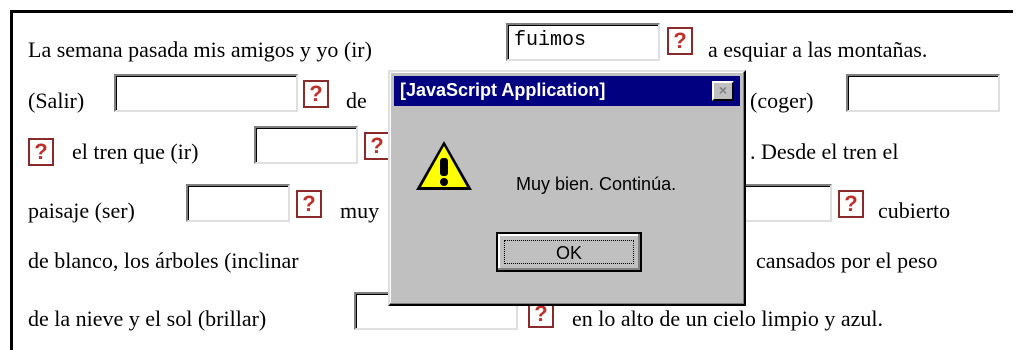  I want to click on exercise-text: de blanco, los árboles (inclinar, so click(163, 260).